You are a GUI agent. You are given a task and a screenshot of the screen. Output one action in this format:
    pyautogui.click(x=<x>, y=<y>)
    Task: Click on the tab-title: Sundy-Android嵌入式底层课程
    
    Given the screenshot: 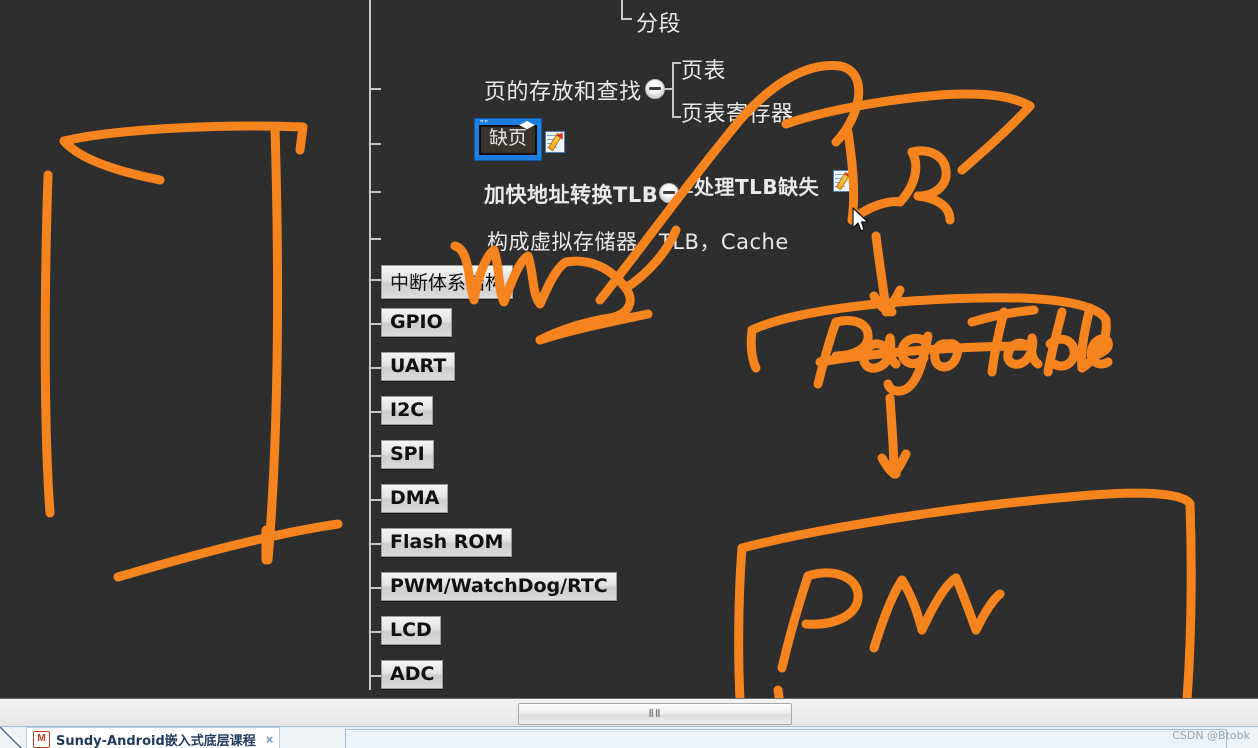 What is the action you would take?
    pyautogui.click(x=156, y=740)
    